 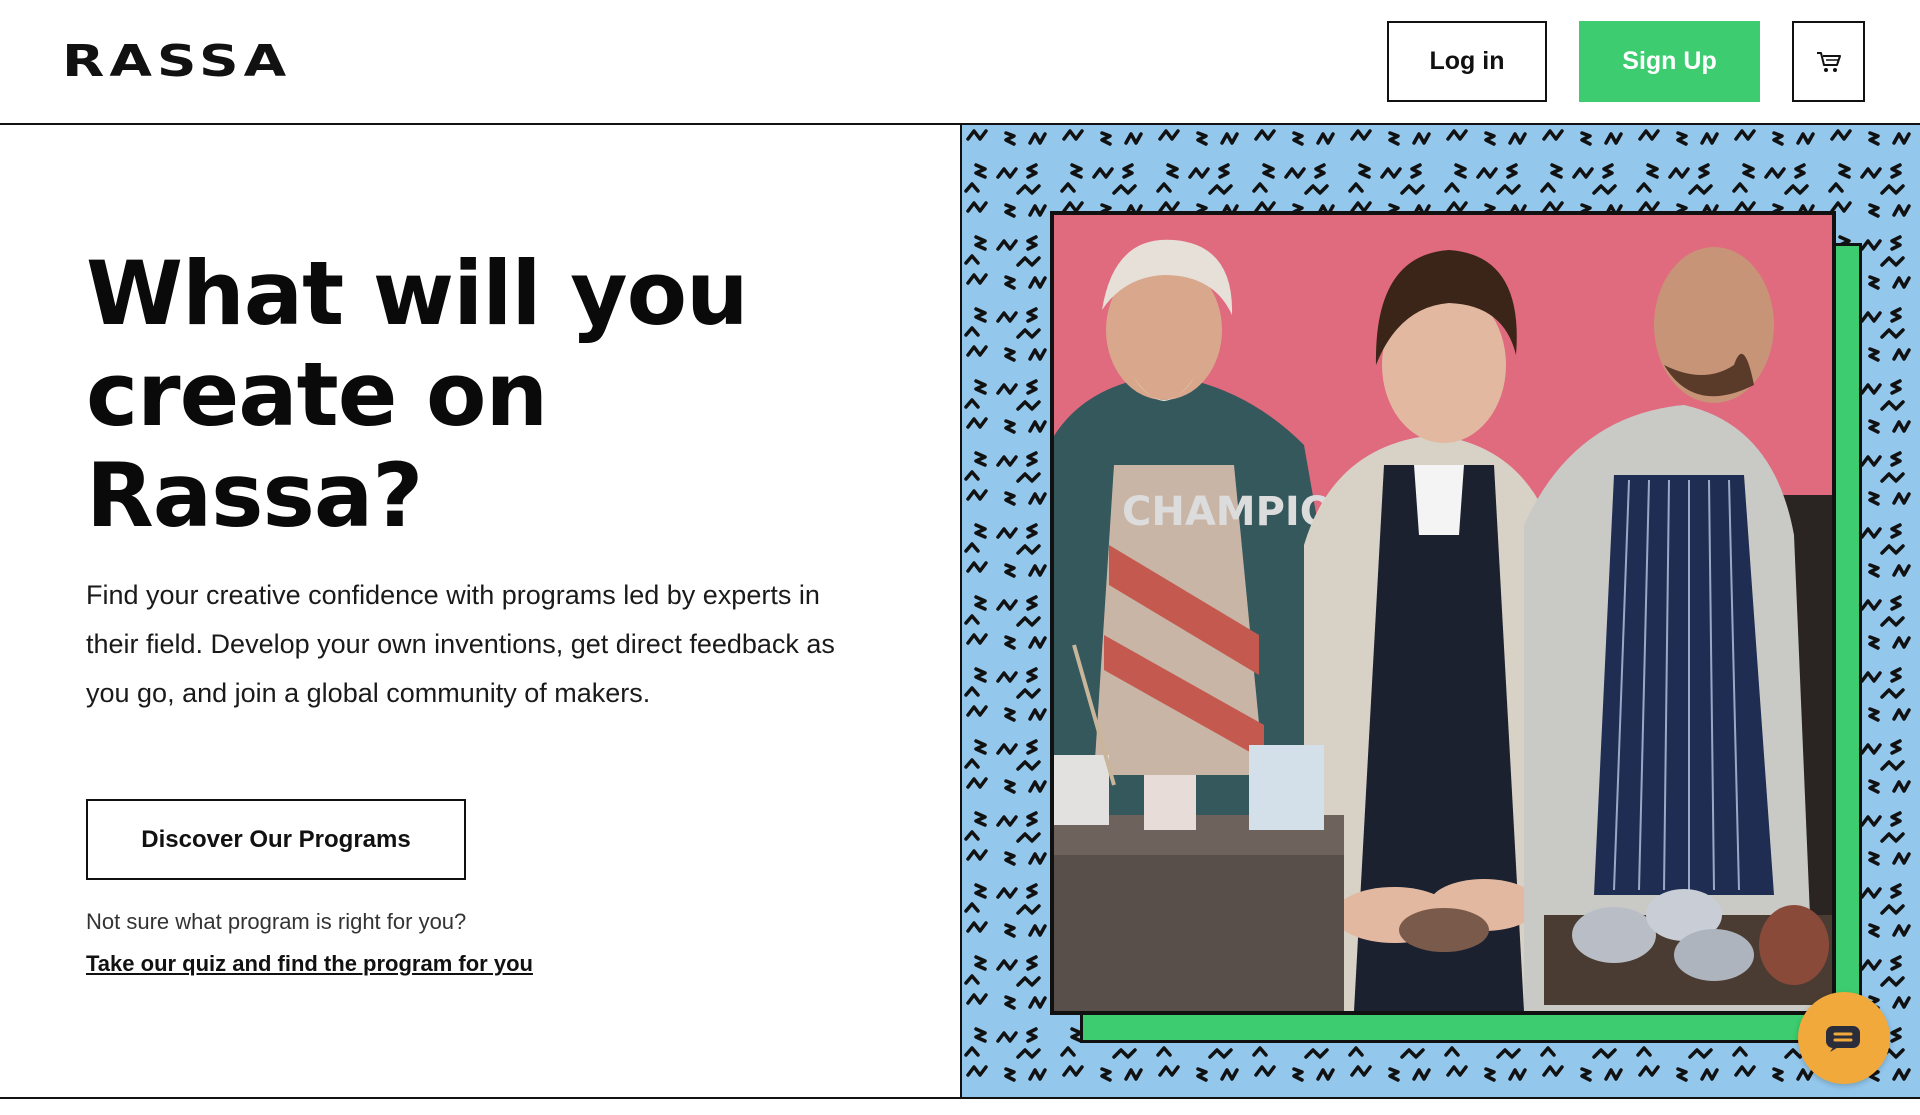 I want to click on hero-title-line: create on, so click(x=317, y=394).